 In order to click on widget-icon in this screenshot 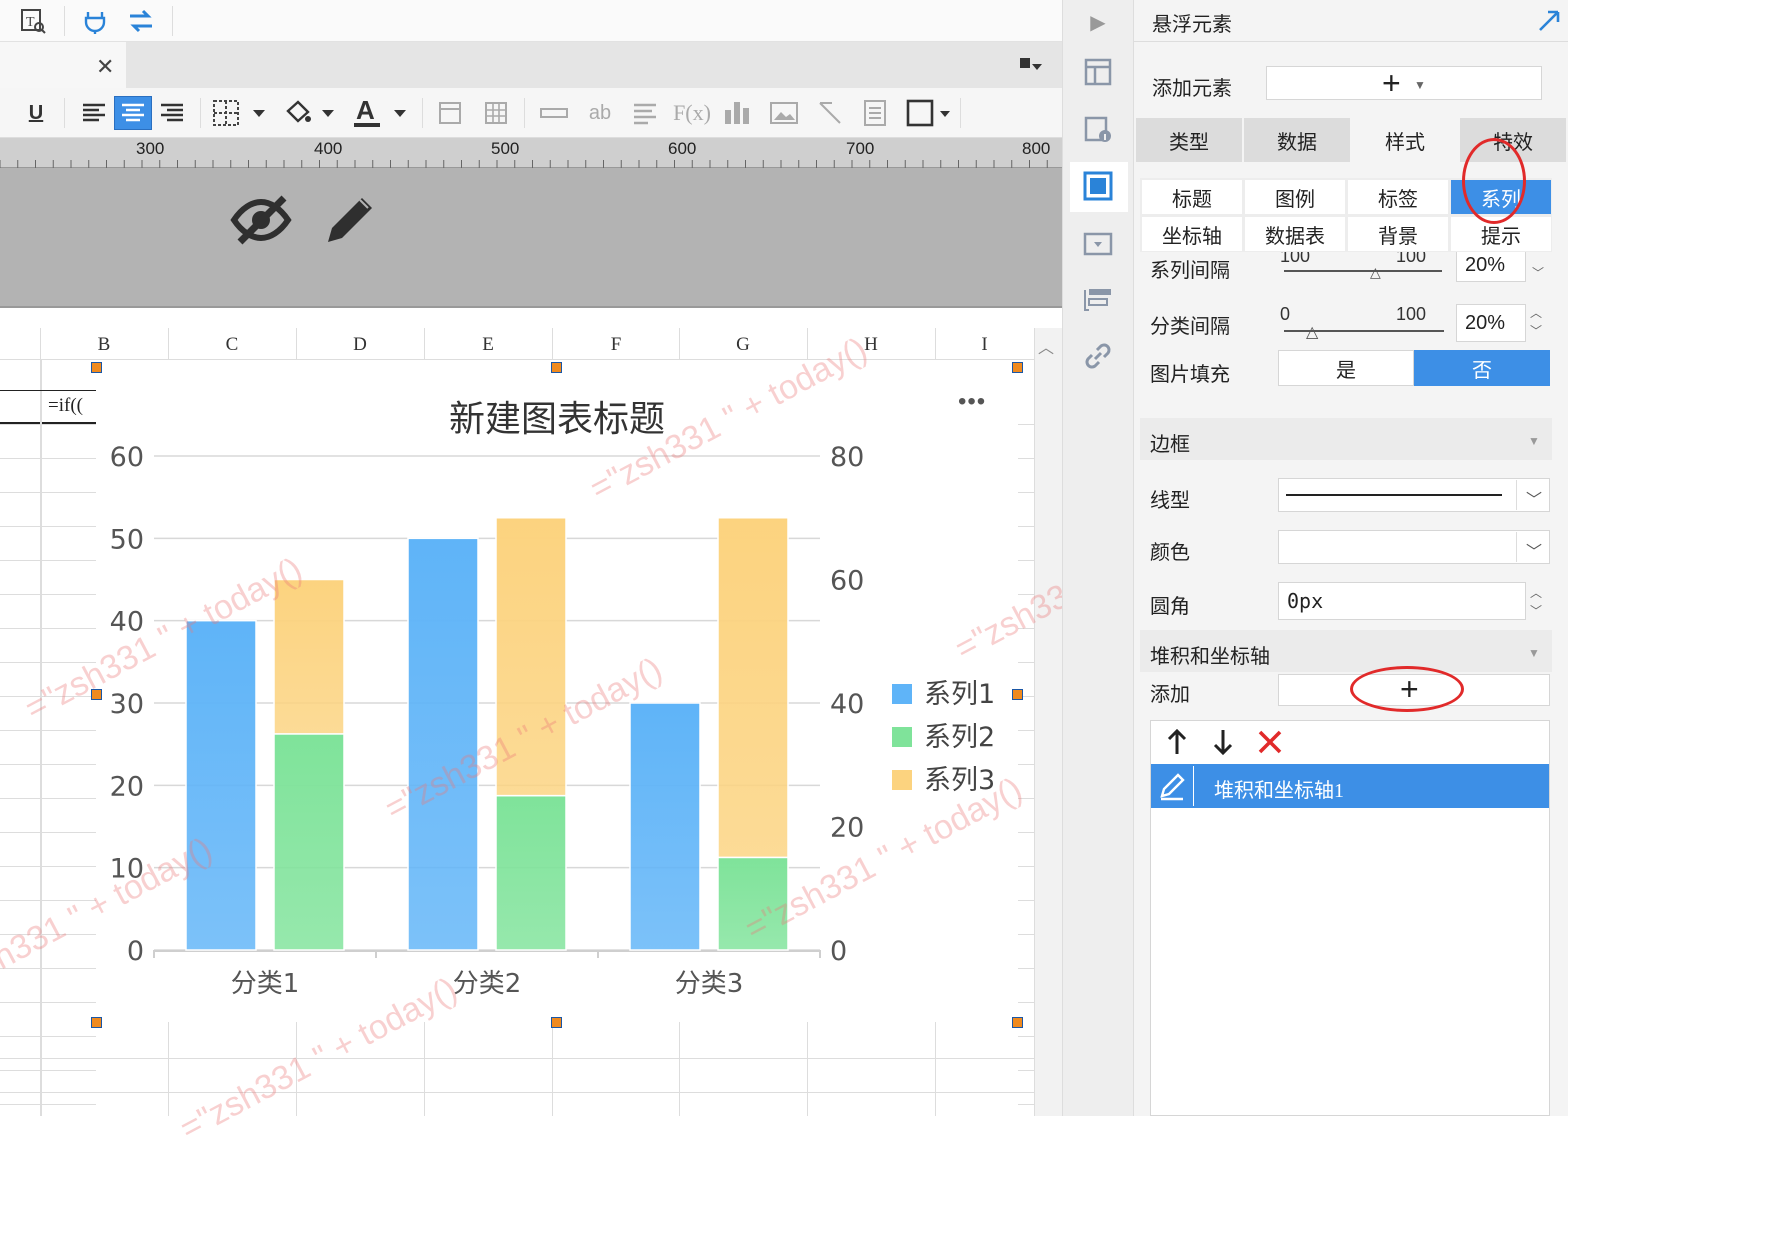, I will do `click(1098, 244)`.